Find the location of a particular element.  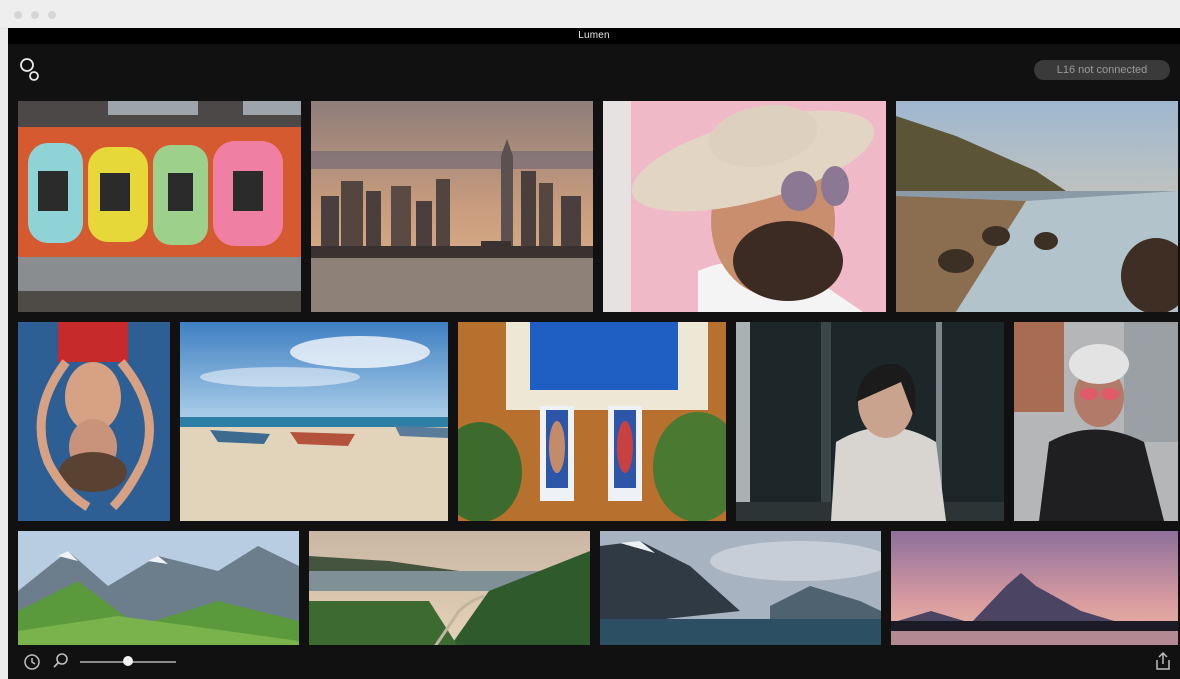

photo-boats-on-beach is located at coordinates (314, 421).